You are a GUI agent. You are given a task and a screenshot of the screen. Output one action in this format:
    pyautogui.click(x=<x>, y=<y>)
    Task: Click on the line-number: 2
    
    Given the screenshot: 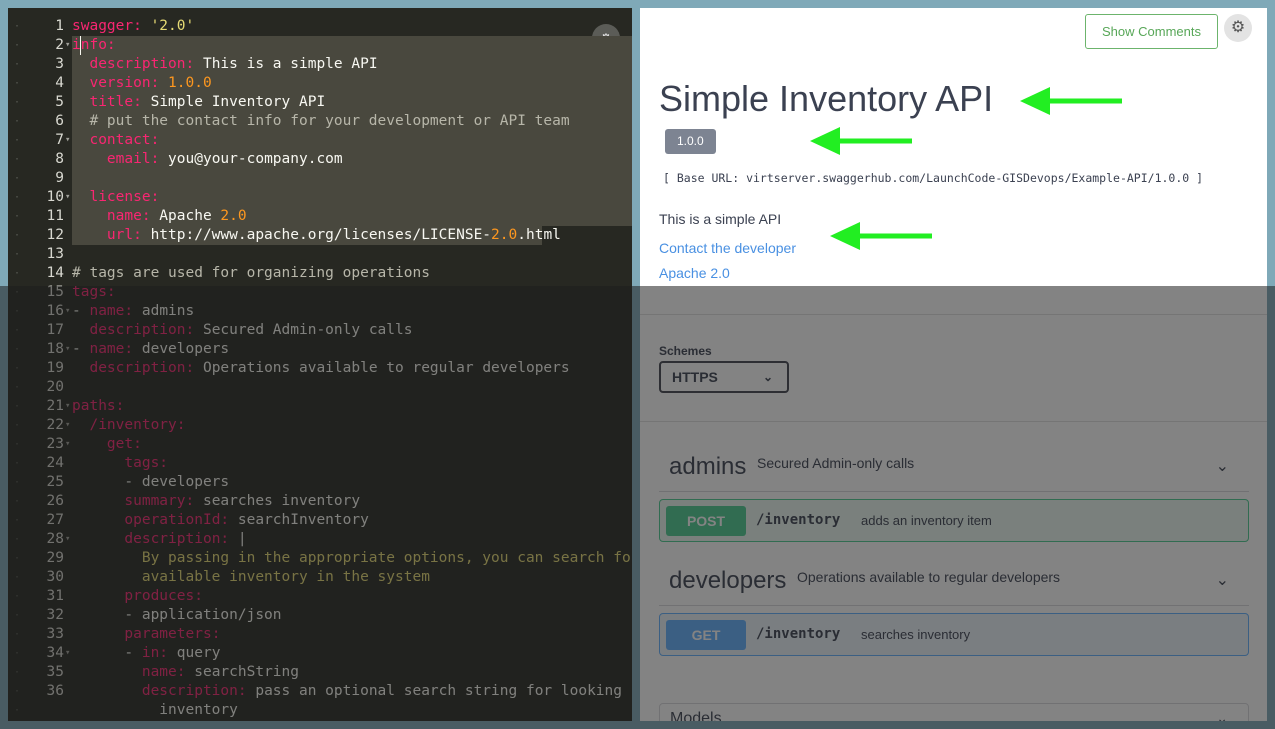 What is the action you would take?
    pyautogui.click(x=59, y=45)
    